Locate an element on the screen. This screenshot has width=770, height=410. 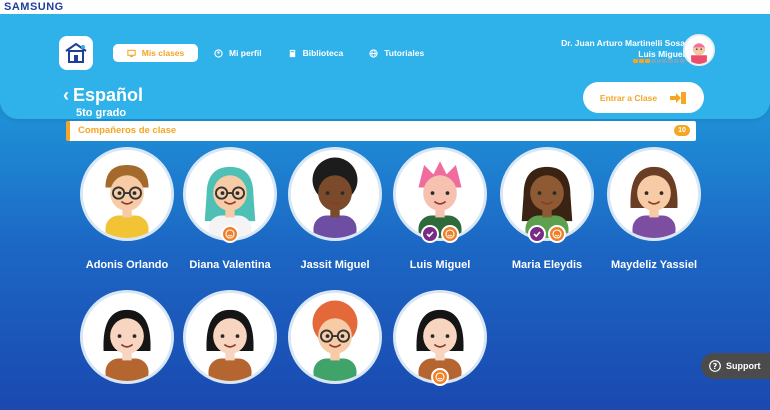
section-title: Compañeros de clase is located at coordinates (127, 130).